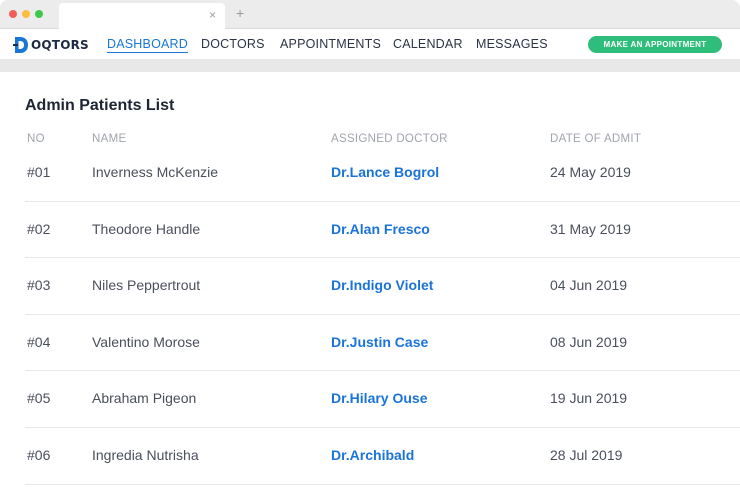 Image resolution: width=740 pixels, height=490 pixels. I want to click on admit-date: 04 Jun 2019, so click(589, 285).